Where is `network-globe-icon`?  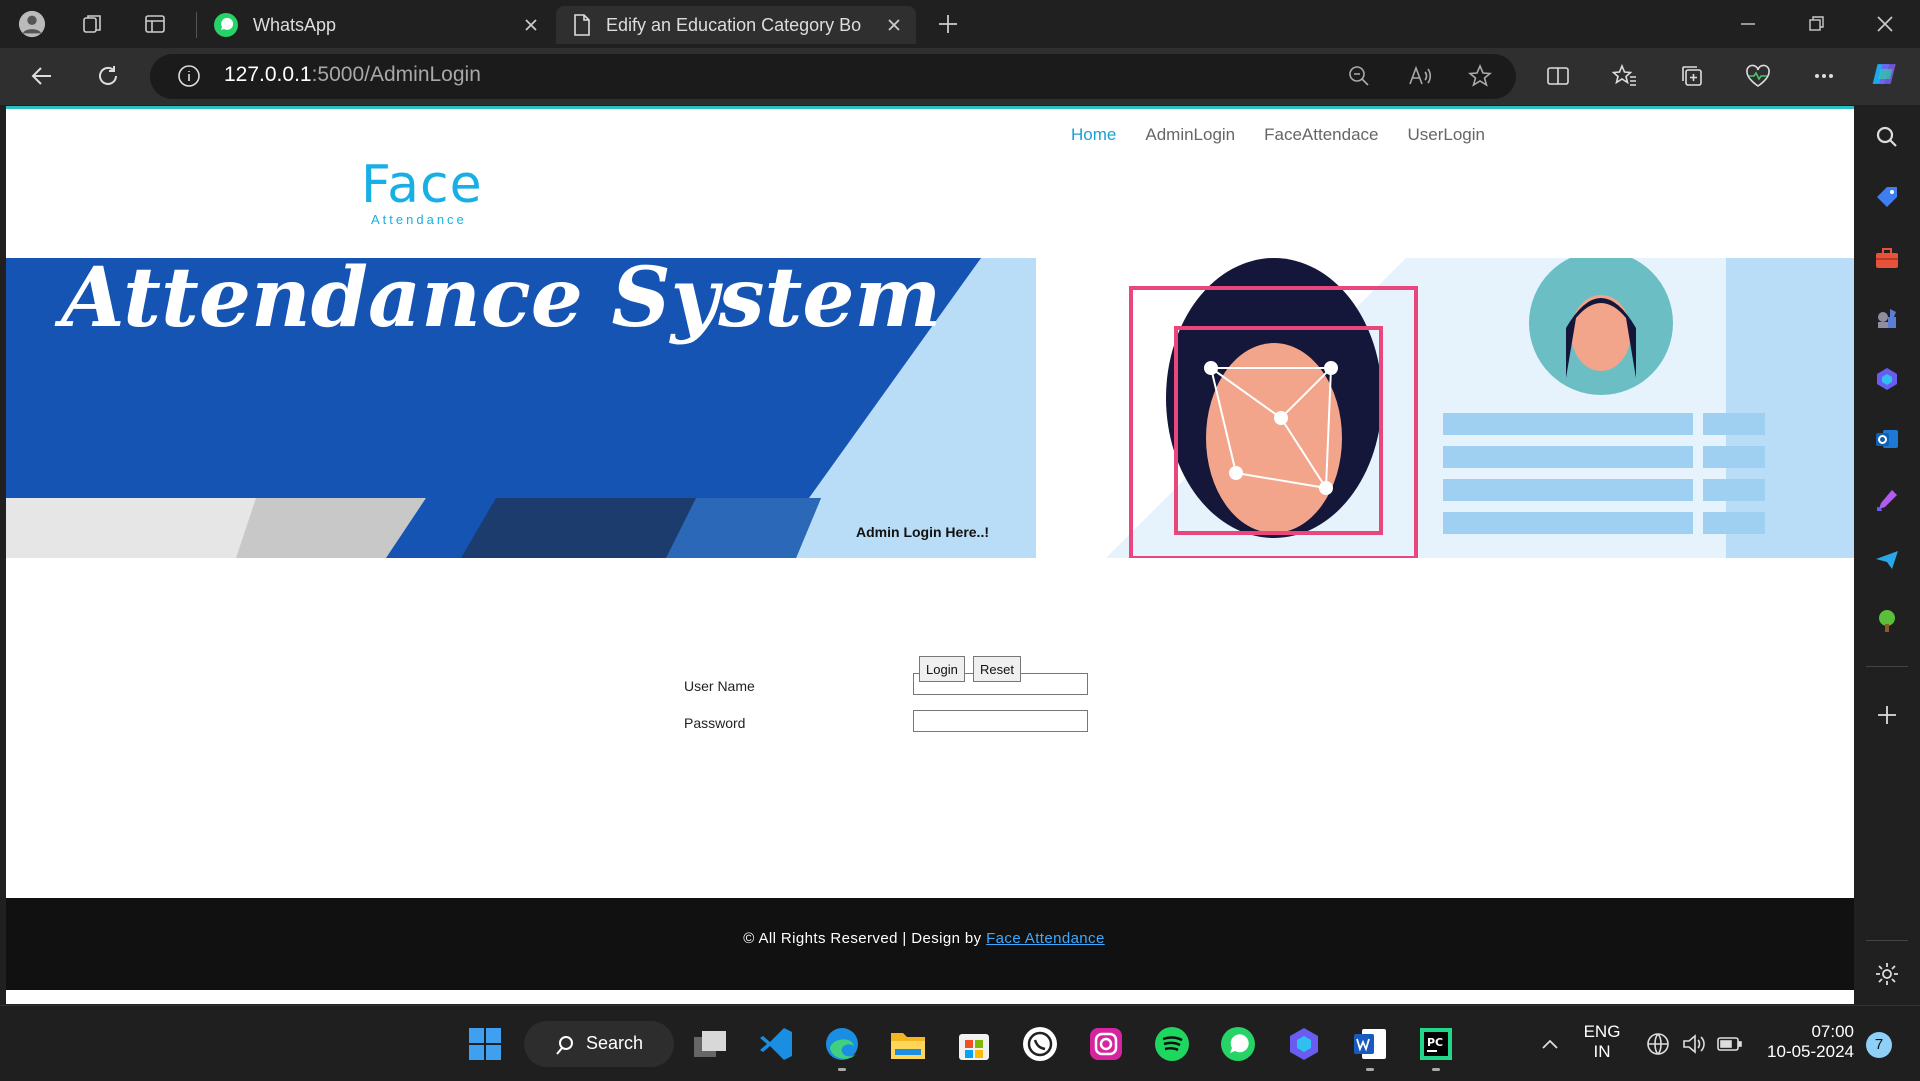 network-globe-icon is located at coordinates (1658, 1044).